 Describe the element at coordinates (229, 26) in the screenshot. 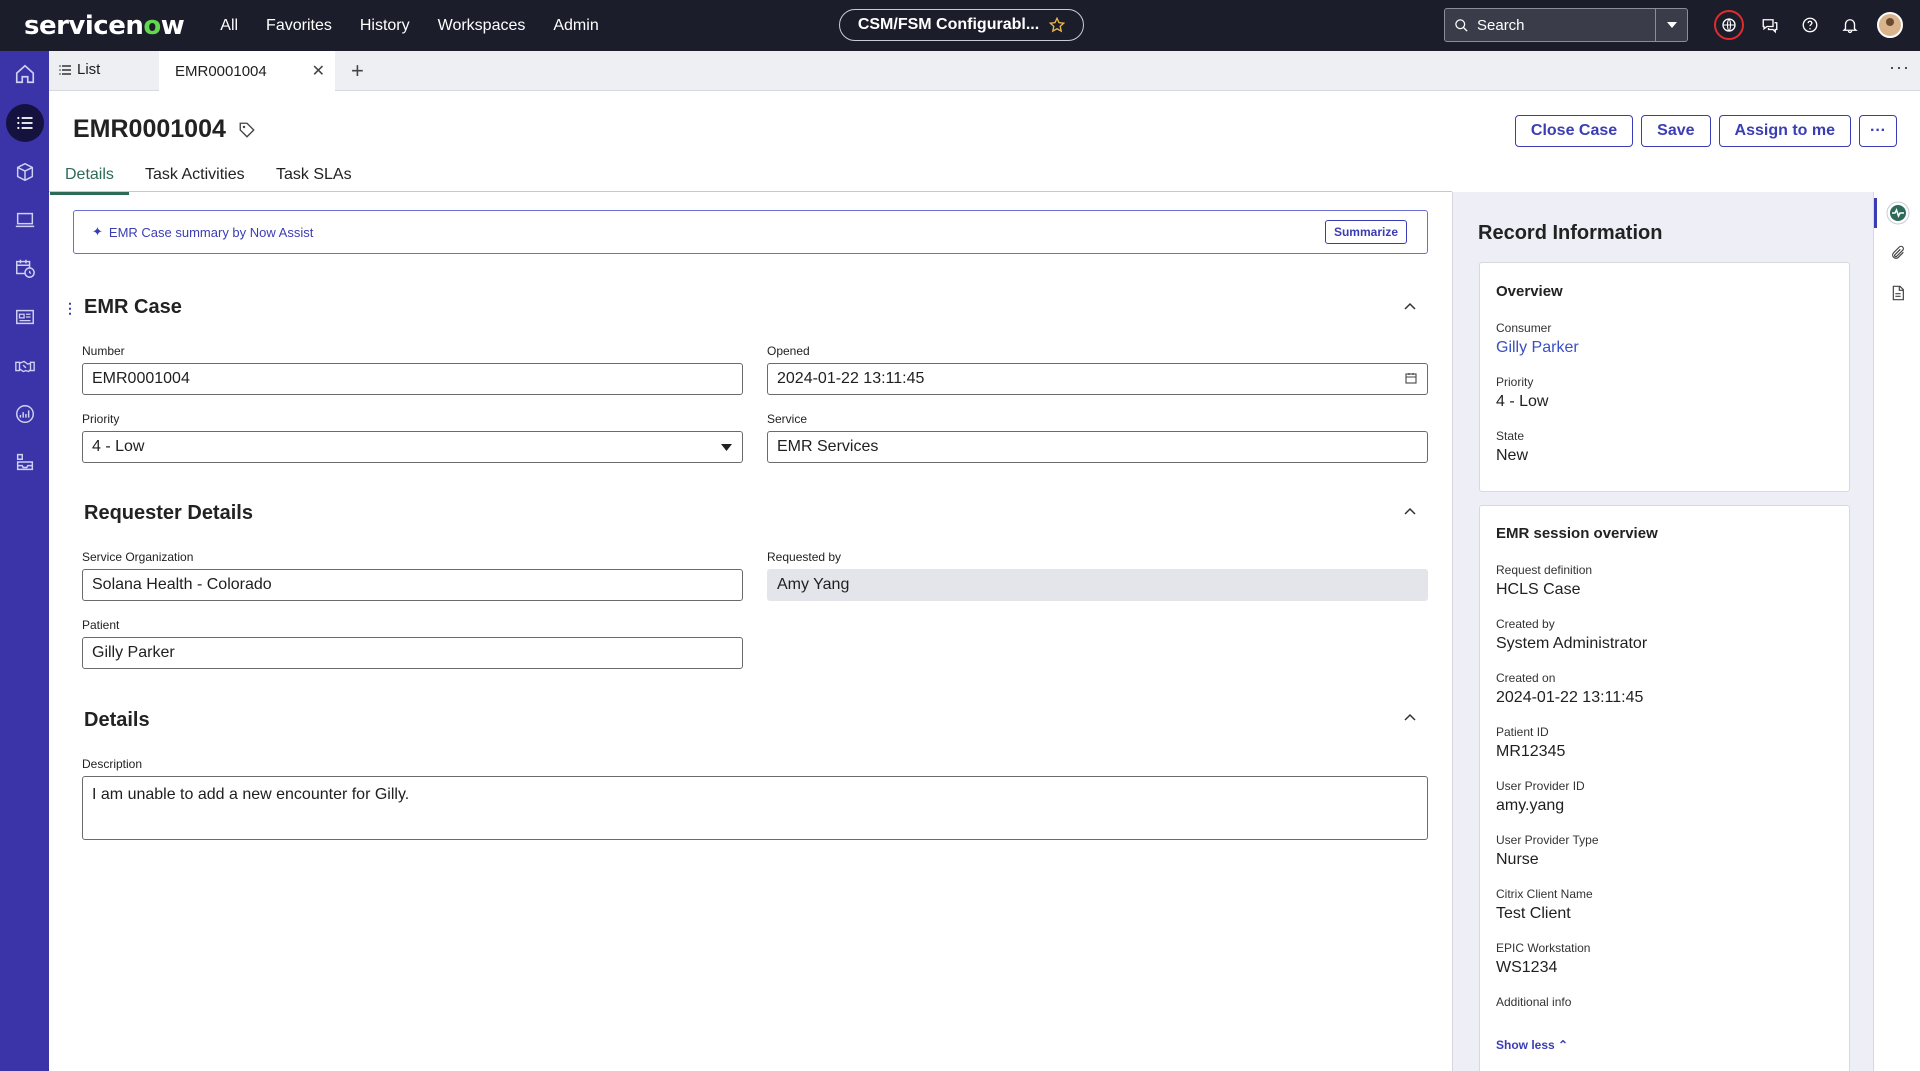

I see `menu-all: All` at that location.